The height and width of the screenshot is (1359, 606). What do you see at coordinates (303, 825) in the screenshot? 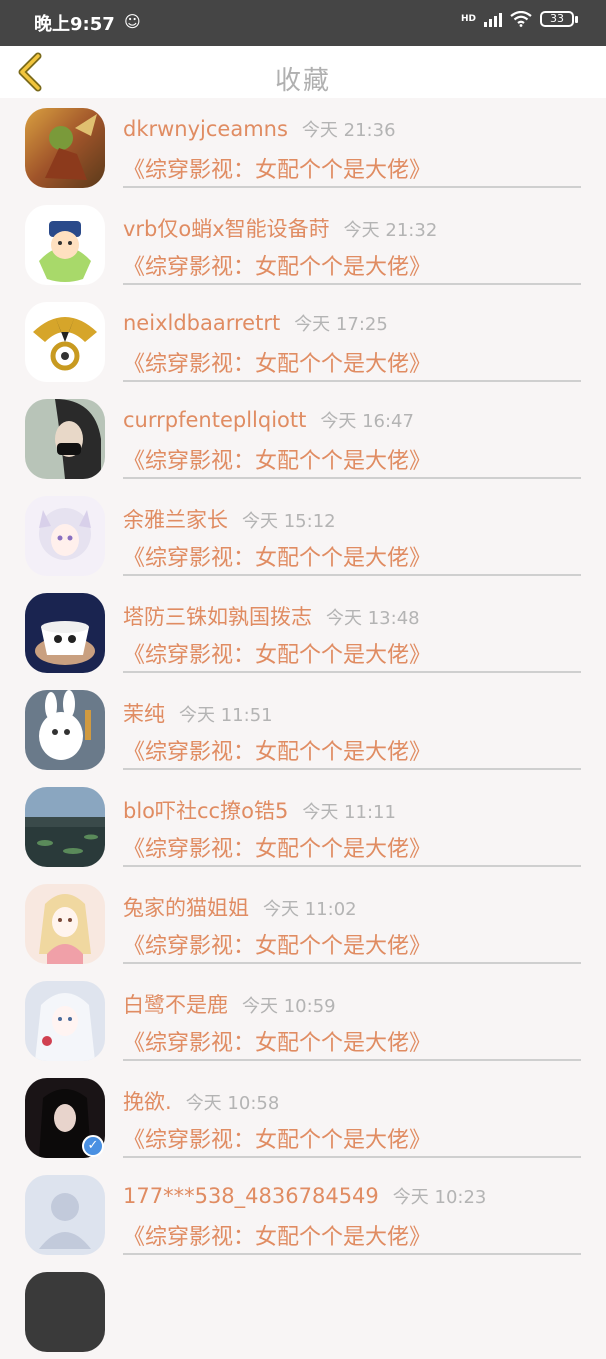
I see `list-item: blo吓社cc撩o锆5 今天 11:11 《综穿影视：女配个个是大佬》` at bounding box center [303, 825].